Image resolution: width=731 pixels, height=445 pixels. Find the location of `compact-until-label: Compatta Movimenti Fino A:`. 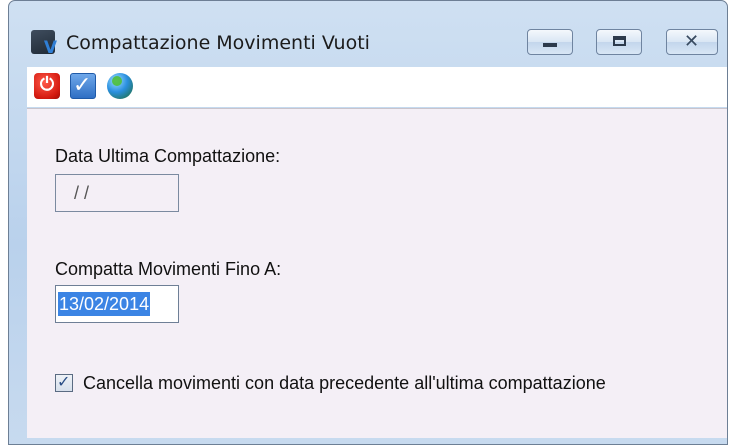

compact-until-label: Compatta Movimenti Fino A: is located at coordinates (168, 269).